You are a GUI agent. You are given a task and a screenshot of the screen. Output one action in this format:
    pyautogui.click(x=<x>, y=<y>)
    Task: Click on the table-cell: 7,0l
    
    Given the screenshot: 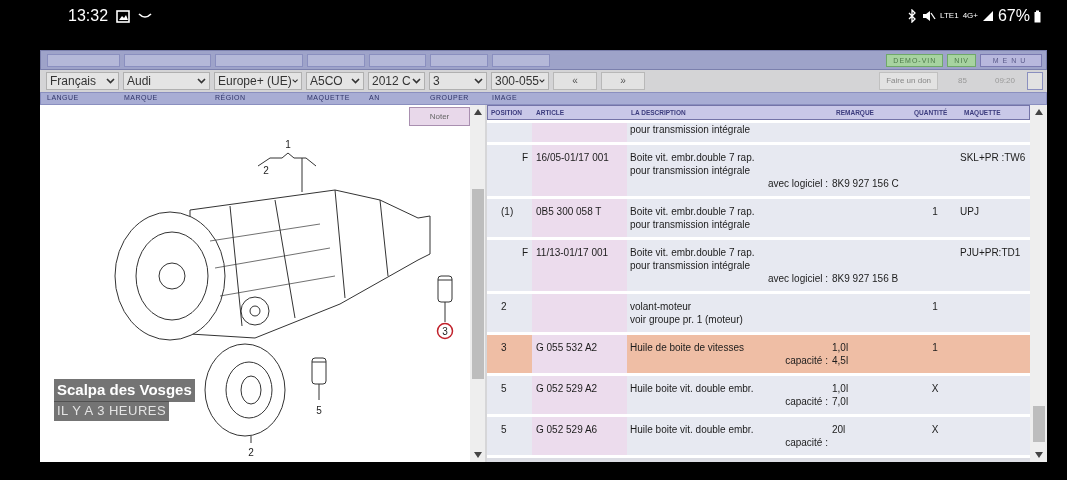 What is the action you would take?
    pyautogui.click(x=840, y=401)
    